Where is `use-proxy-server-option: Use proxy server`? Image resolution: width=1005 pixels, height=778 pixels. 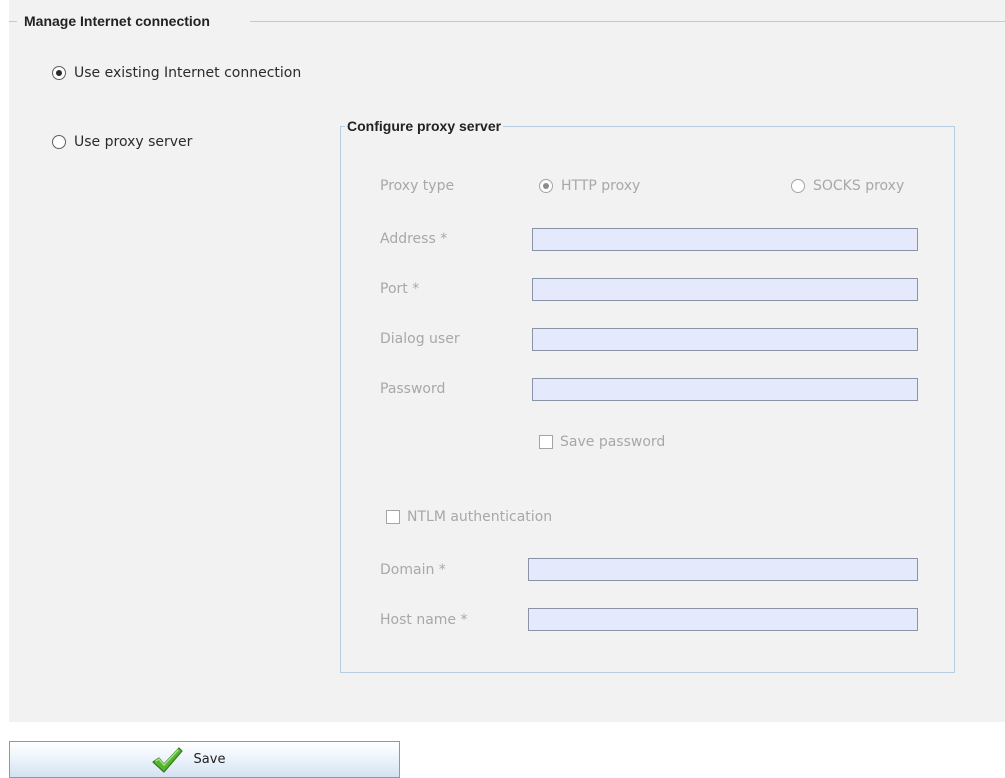 use-proxy-server-option: Use proxy server is located at coordinates (122, 142).